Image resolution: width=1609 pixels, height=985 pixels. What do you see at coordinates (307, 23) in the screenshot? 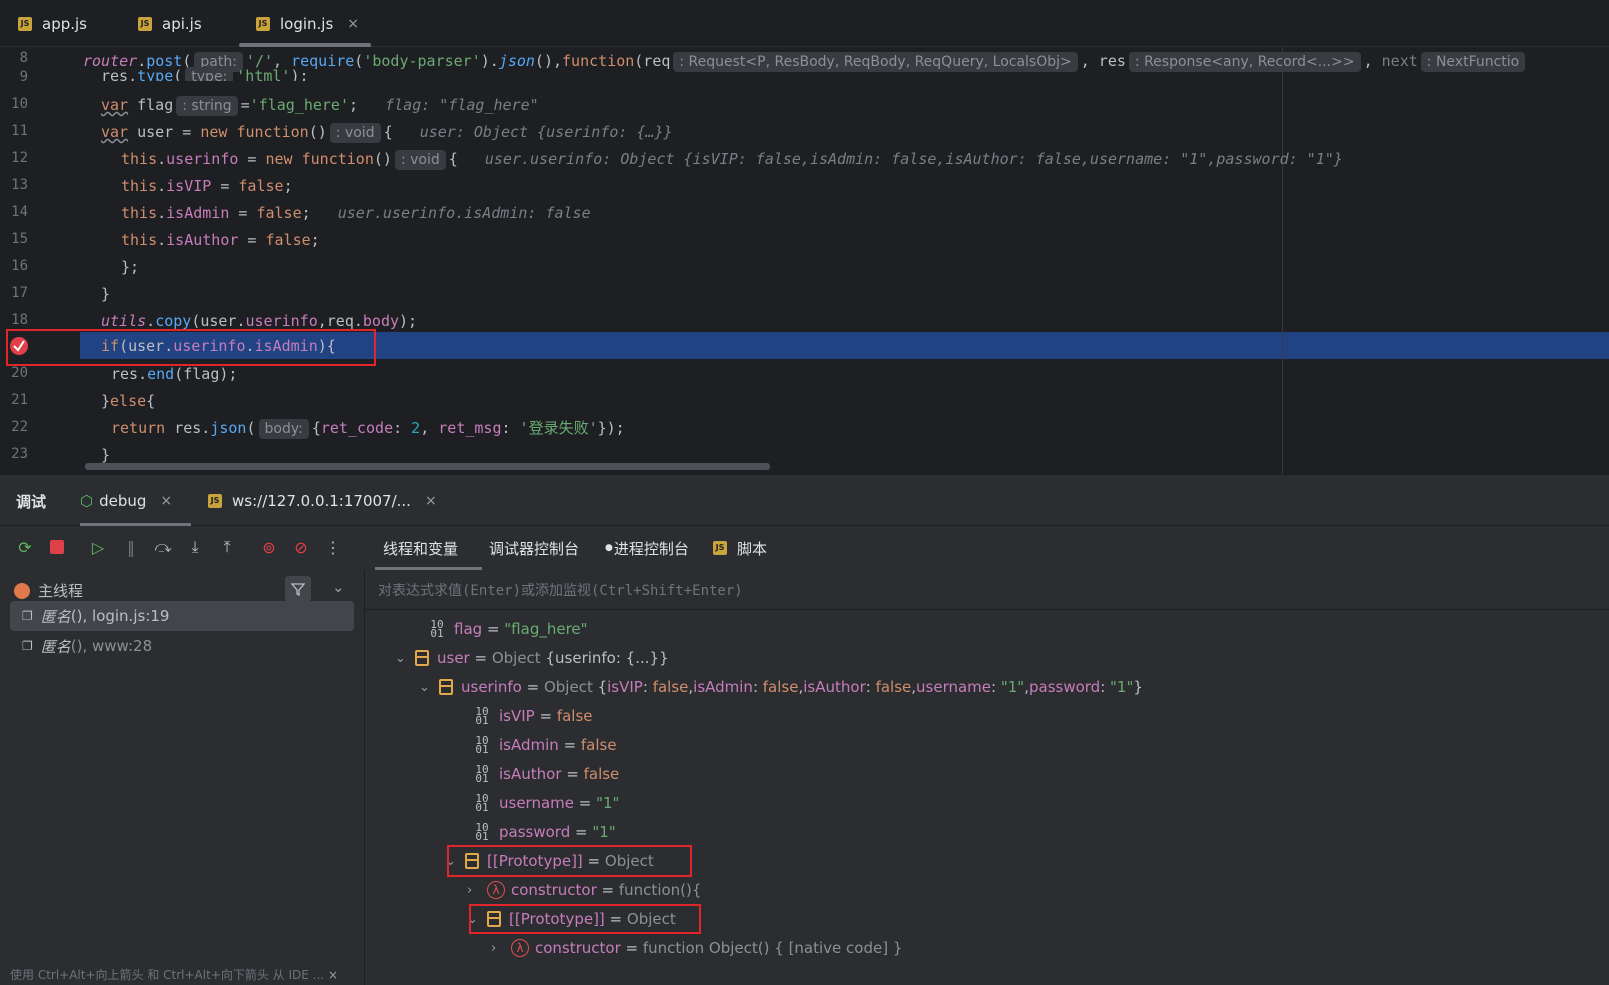
I see `tab-login-js: JS login.js ×` at bounding box center [307, 23].